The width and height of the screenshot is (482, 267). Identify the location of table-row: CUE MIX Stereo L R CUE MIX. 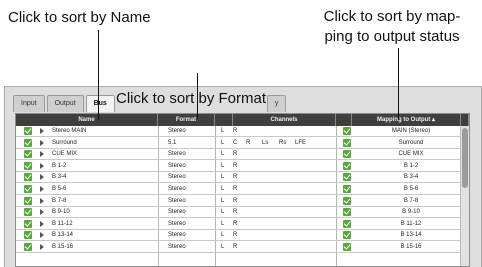
(242, 155).